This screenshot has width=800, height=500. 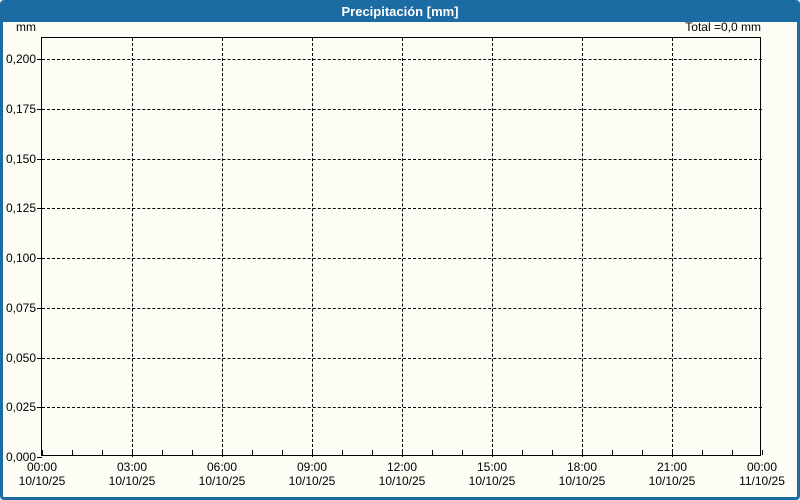 I want to click on chart-title-bar: Precipitación [mm], so click(x=400, y=11).